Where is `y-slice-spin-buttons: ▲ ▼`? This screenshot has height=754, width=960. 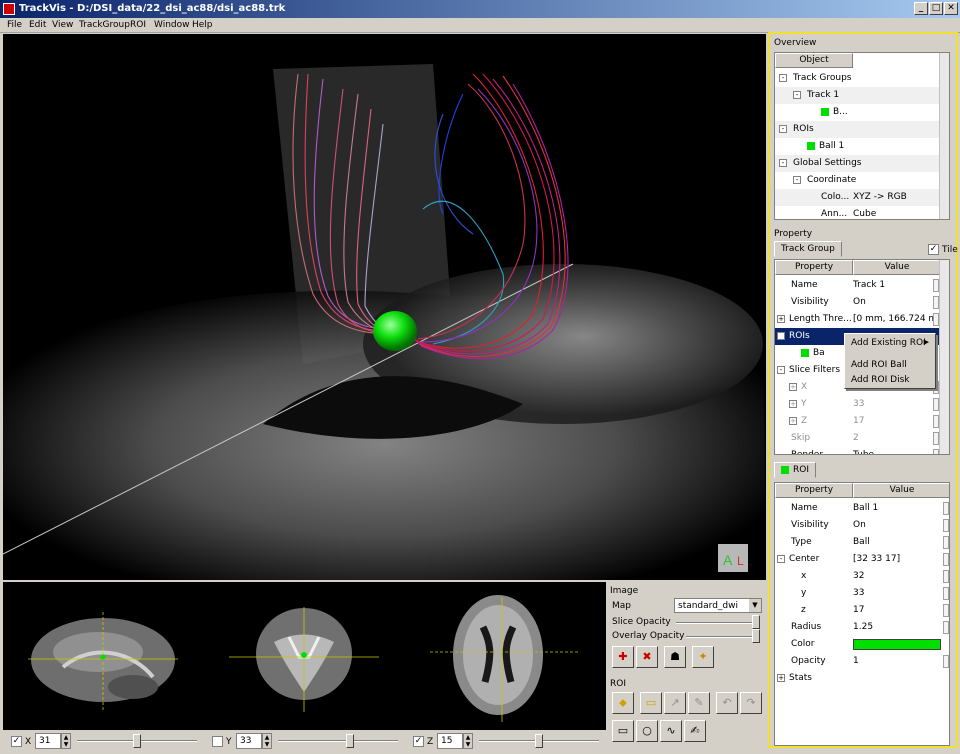
y-slice-spin-buttons: ▲ ▼ is located at coordinates (267, 741).